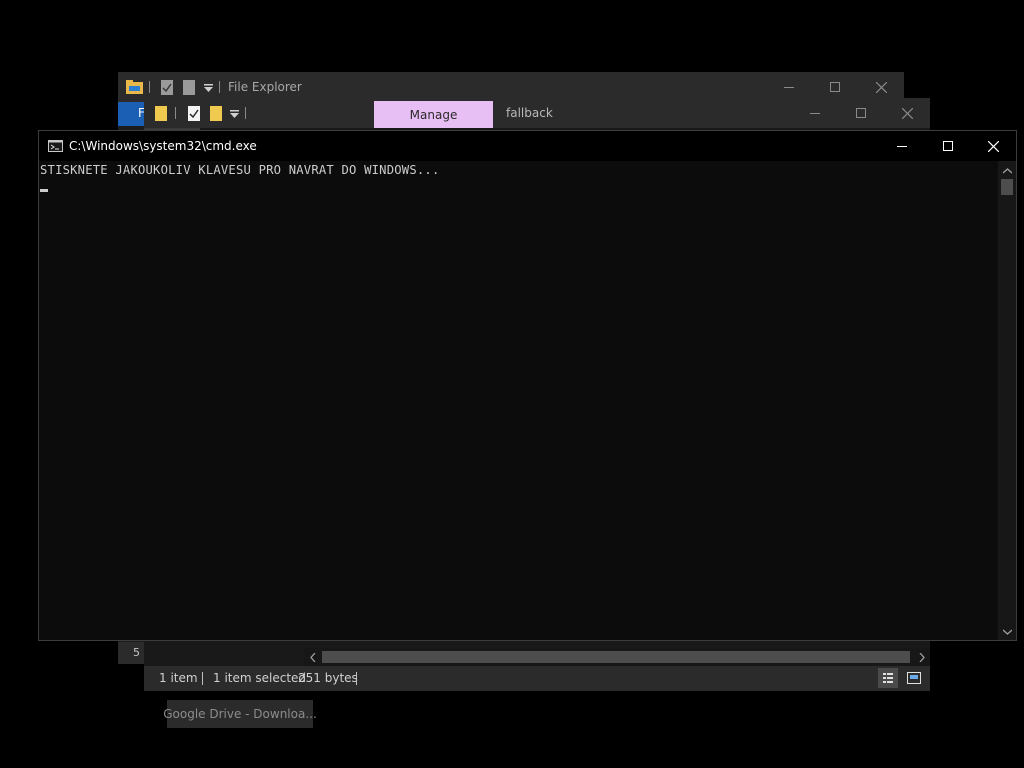 The height and width of the screenshot is (768, 1024). I want to click on chevron-right-icon, so click(922, 657).